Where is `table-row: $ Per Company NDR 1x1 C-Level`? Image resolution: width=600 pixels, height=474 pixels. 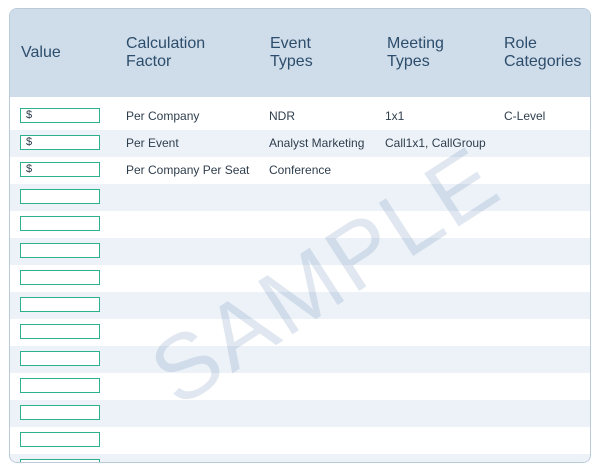
table-row: $ Per Company NDR 1x1 C-Level is located at coordinates (300, 116).